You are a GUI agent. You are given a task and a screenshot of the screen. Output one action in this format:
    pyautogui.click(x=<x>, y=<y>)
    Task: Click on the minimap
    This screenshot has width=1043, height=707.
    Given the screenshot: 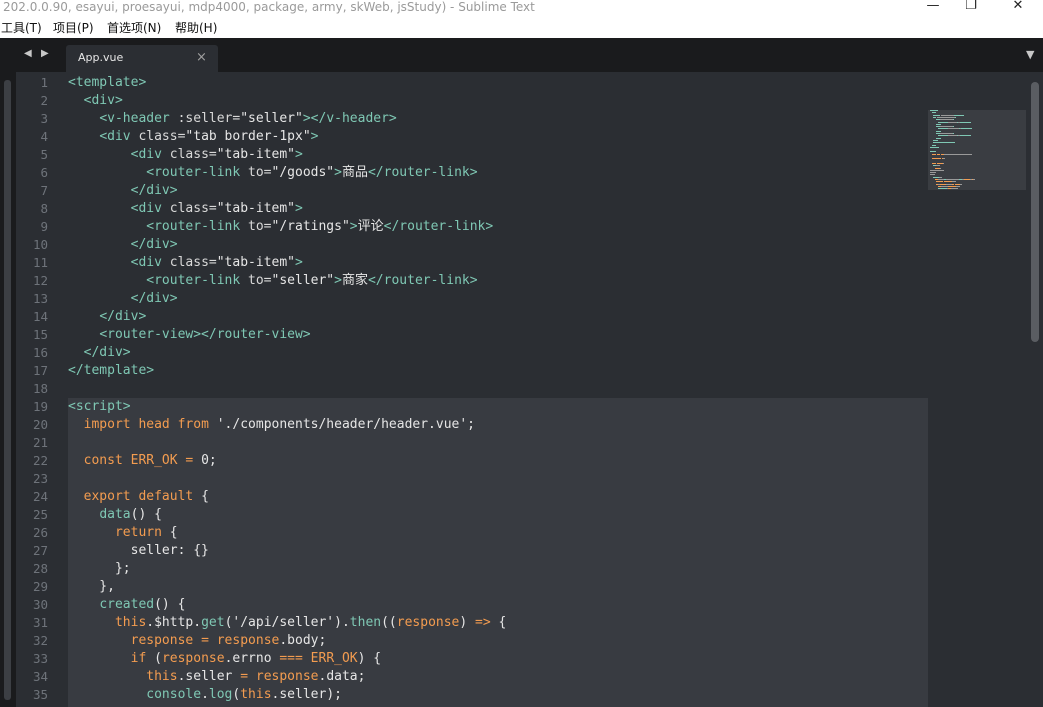 What is the action you would take?
    pyautogui.click(x=977, y=389)
    